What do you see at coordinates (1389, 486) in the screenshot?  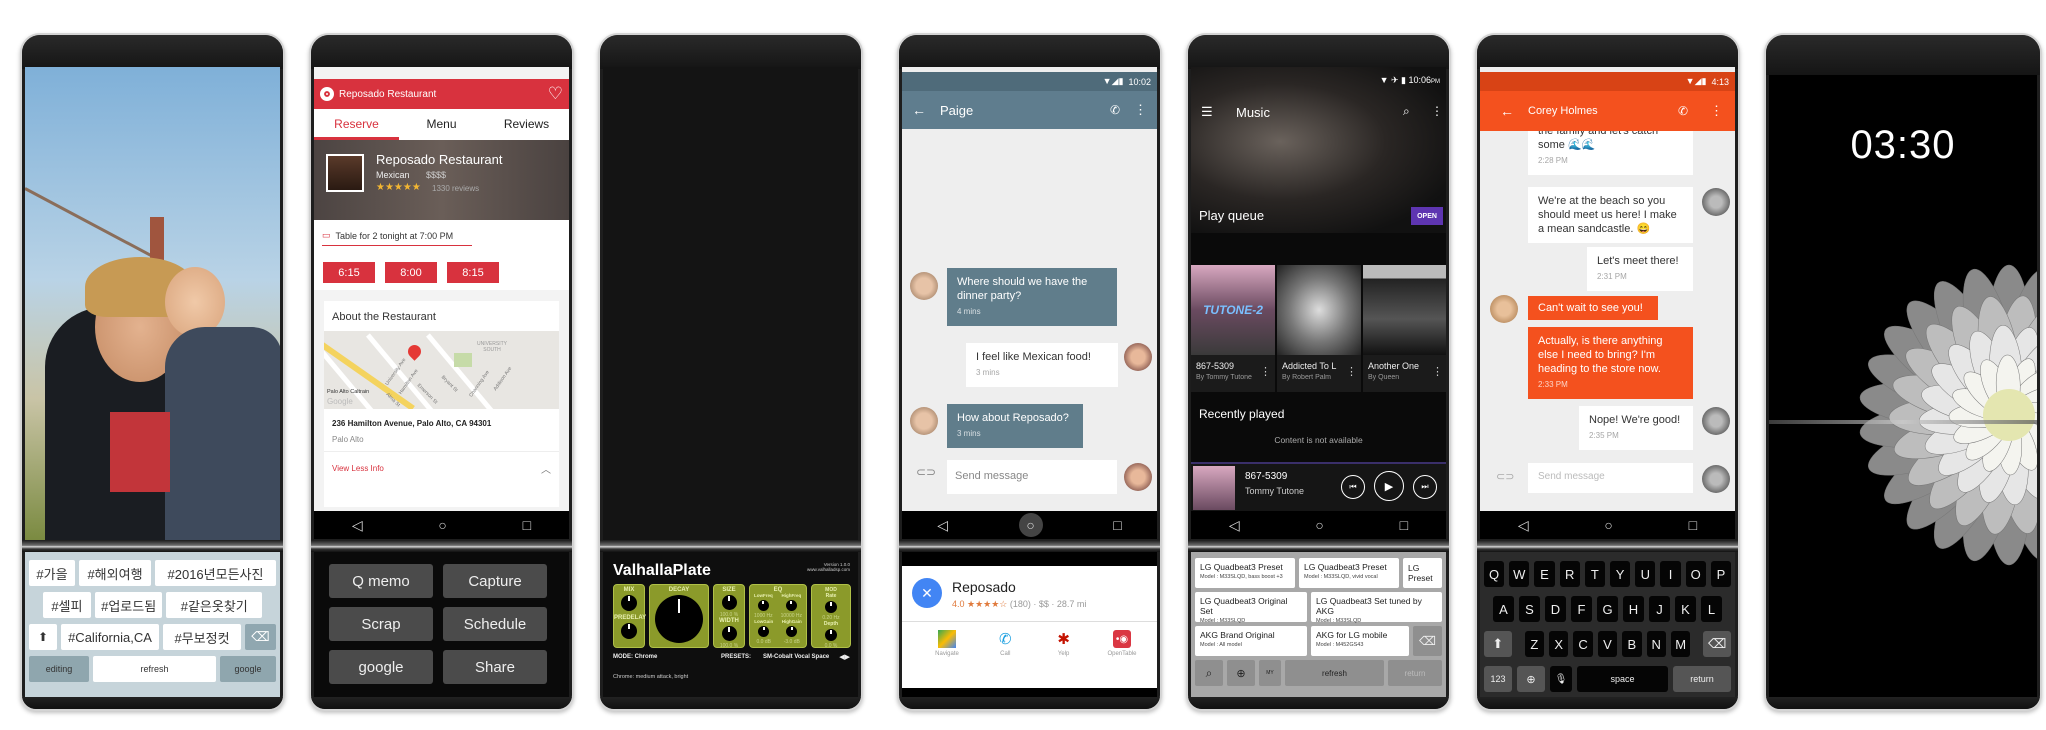 I see `play-icon: ▶` at bounding box center [1389, 486].